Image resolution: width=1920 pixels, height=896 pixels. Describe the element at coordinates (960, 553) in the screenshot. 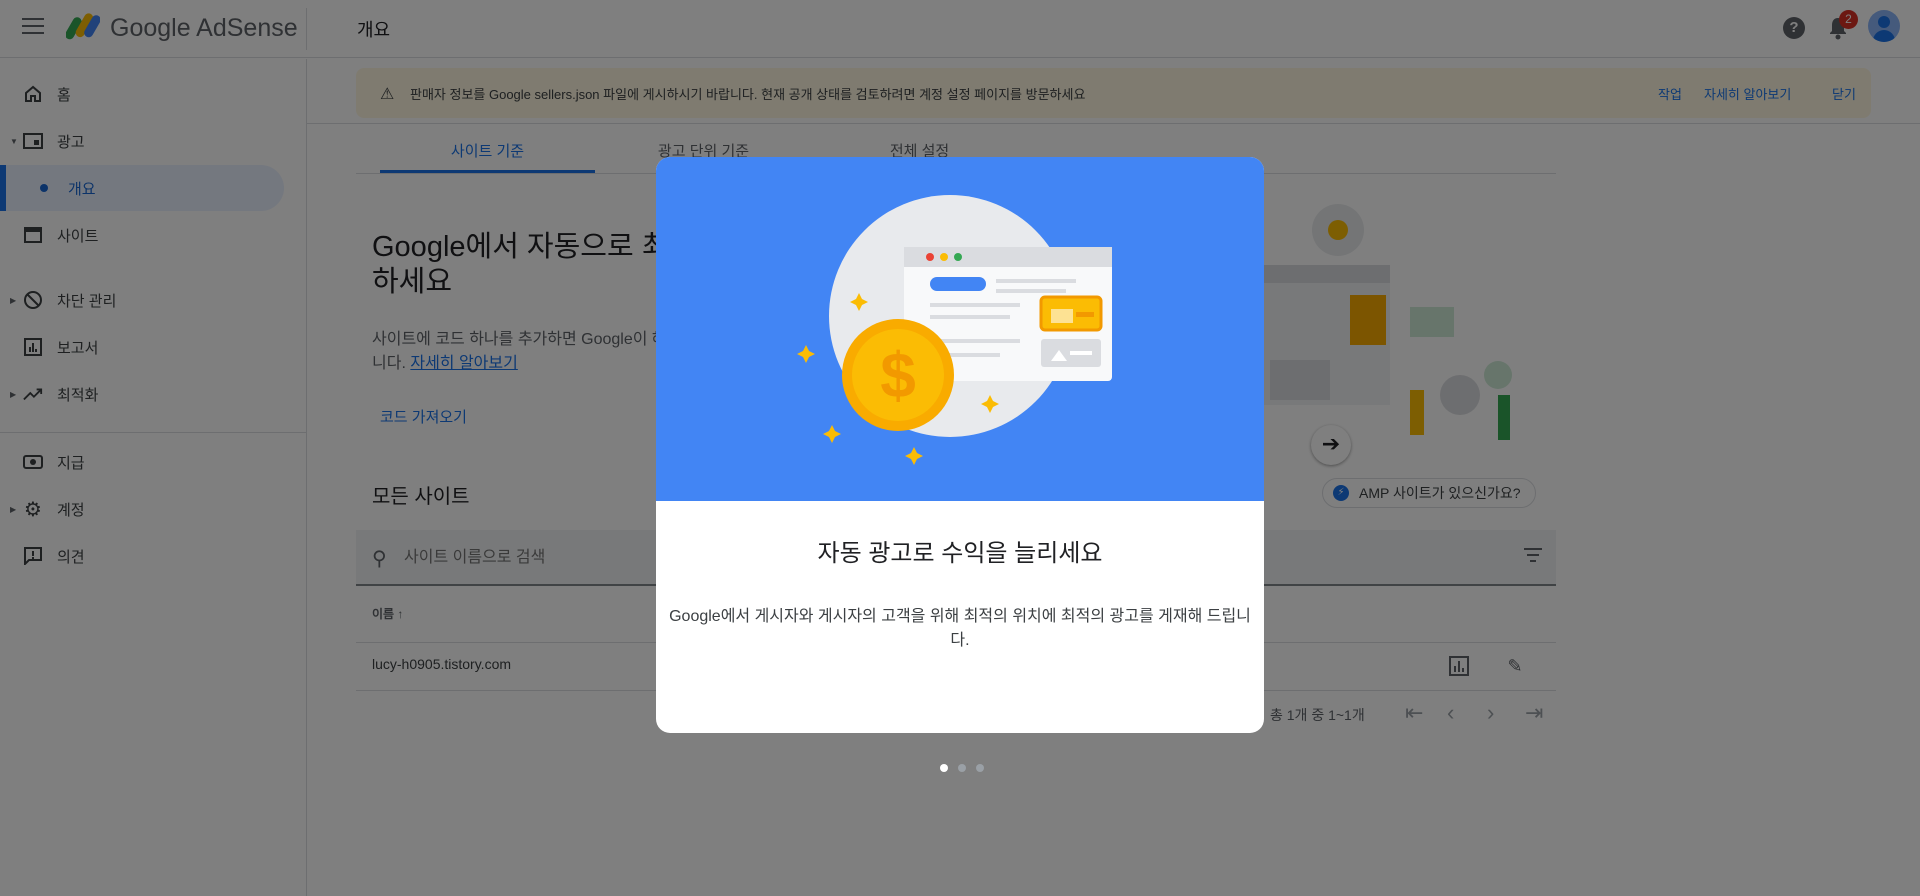

I see `dialog-title: 자동 광고로 수익을 늘리세요` at that location.